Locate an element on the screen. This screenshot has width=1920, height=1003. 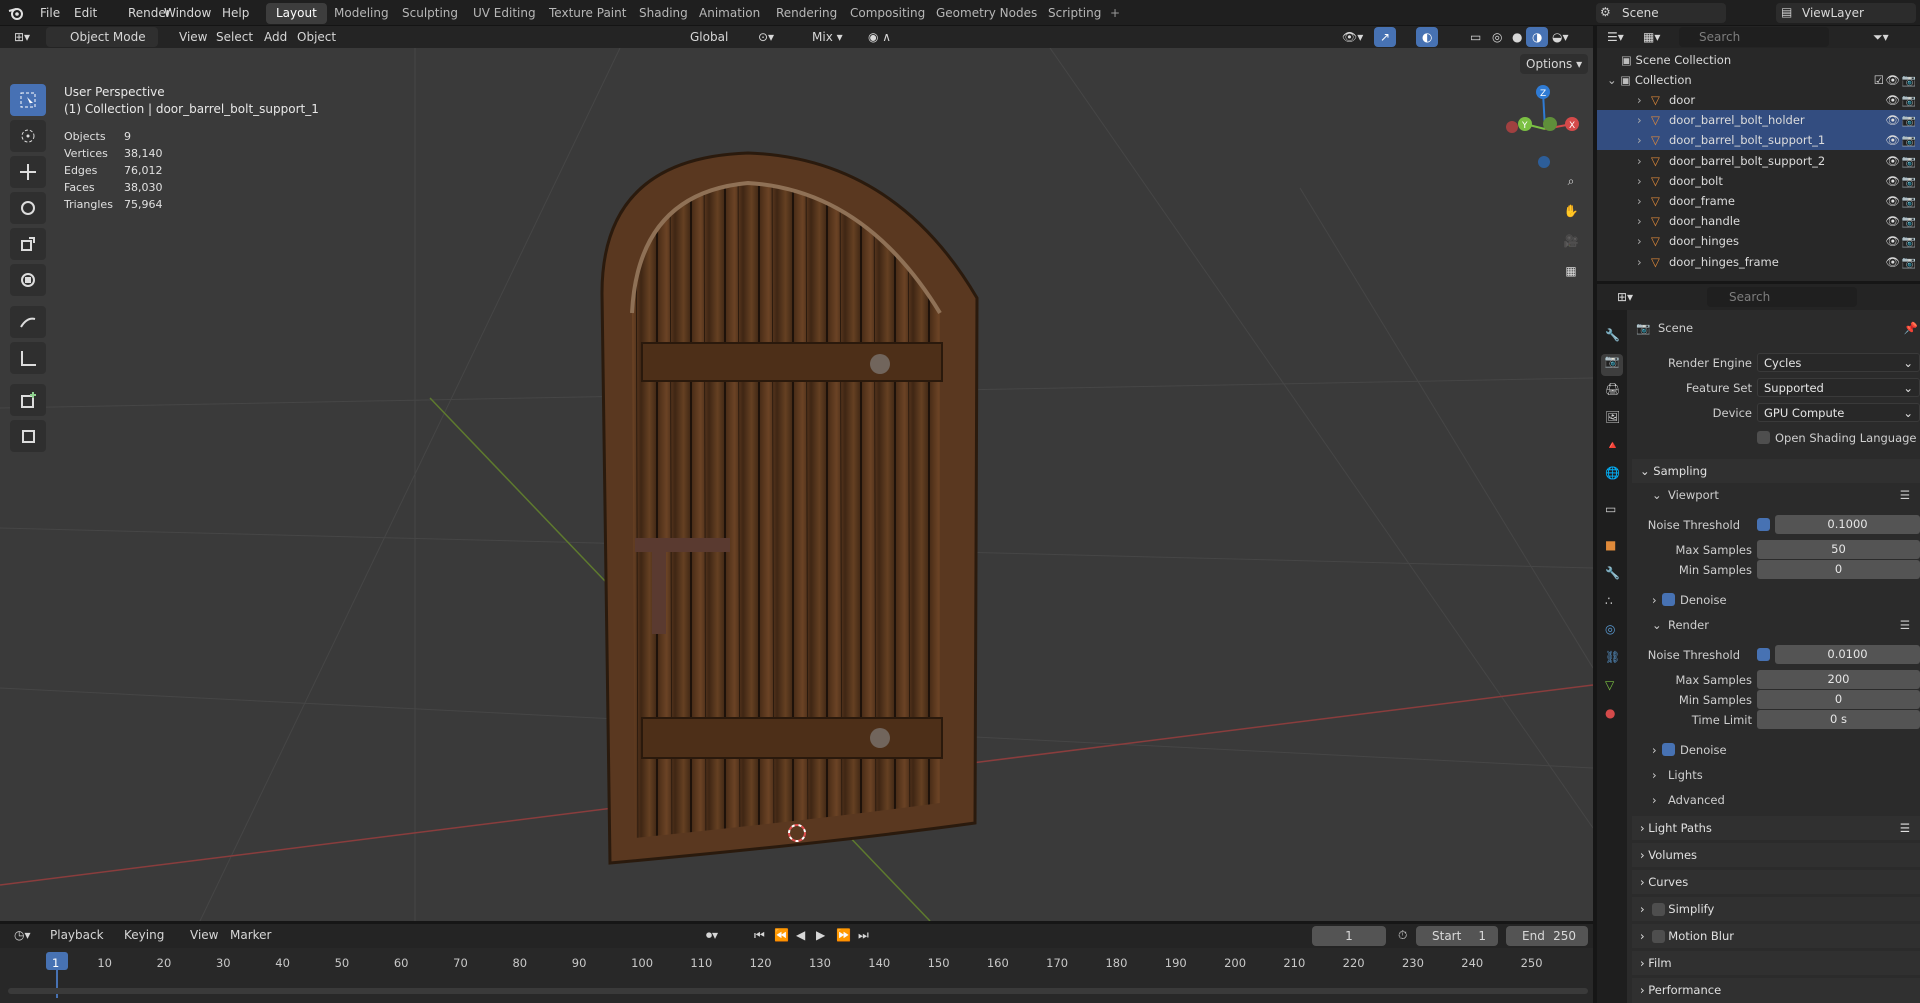
object-tab-icon: ■ is located at coordinates (1610, 545).